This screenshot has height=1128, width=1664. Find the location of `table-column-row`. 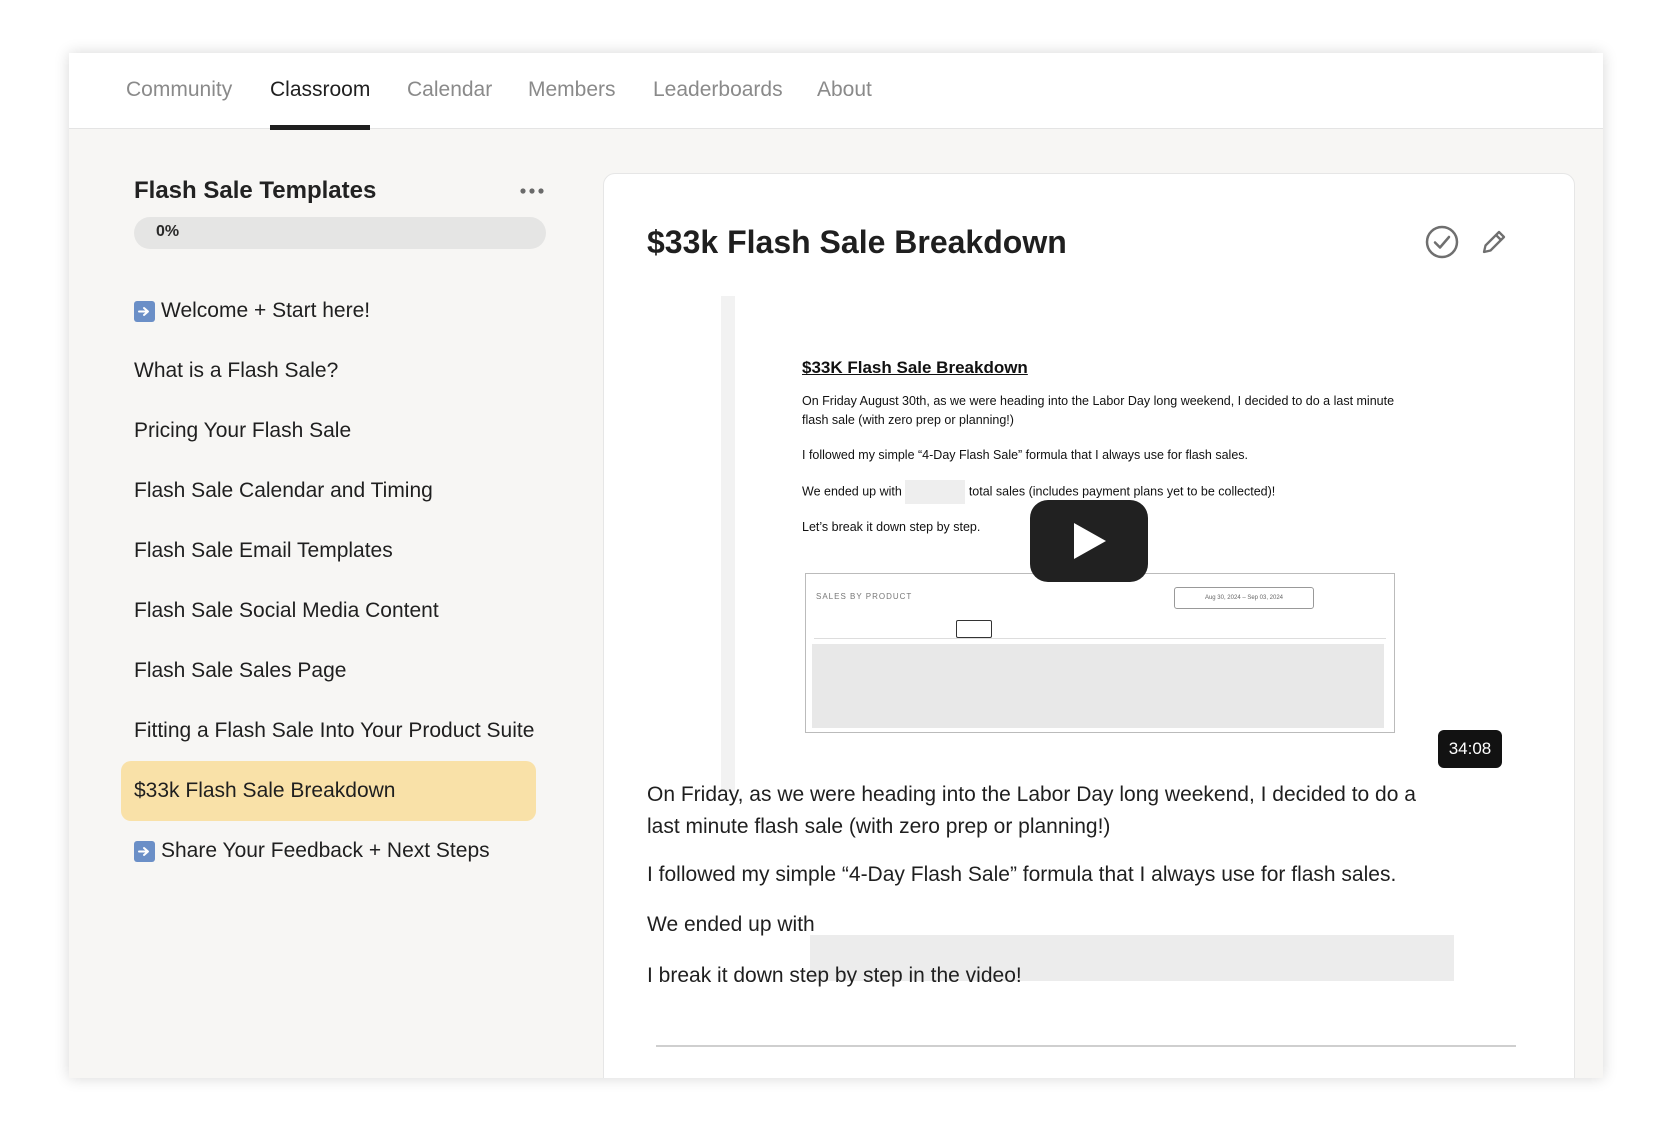

table-column-row is located at coordinates (1100, 630).